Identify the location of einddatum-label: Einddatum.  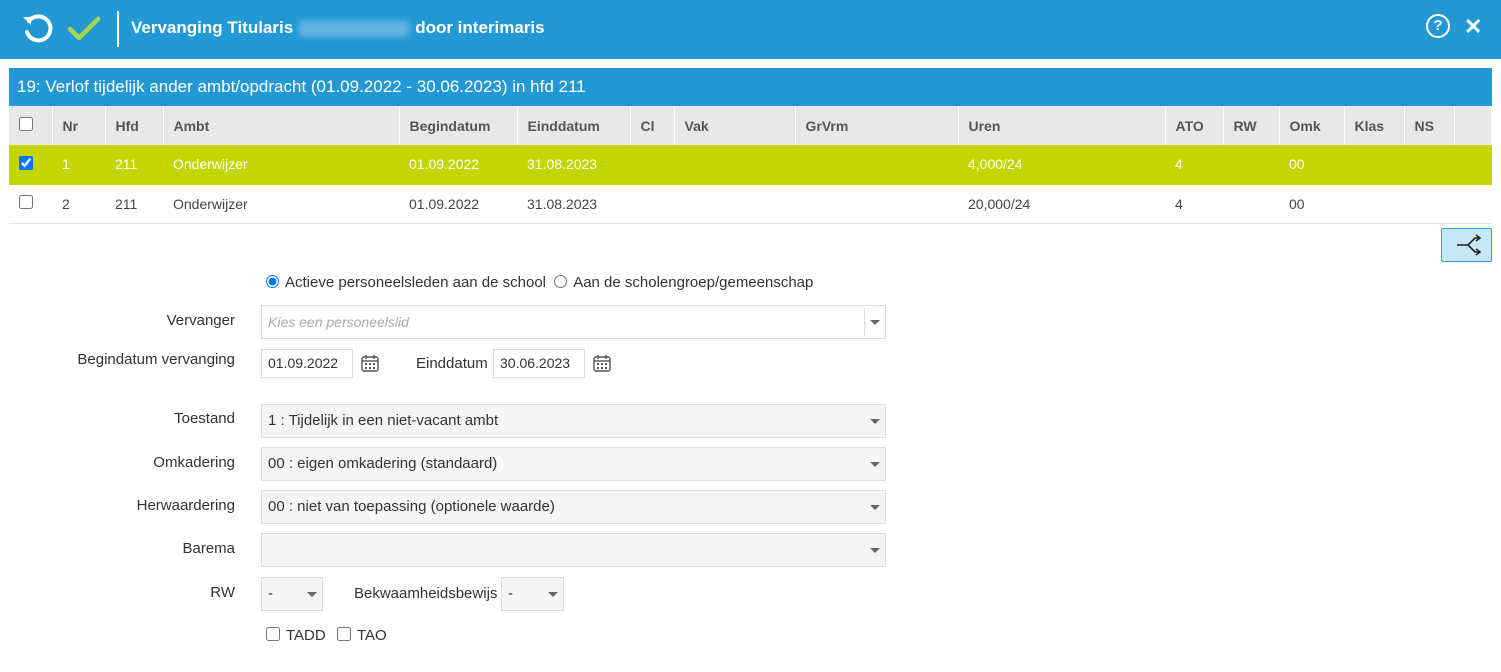
(452, 363).